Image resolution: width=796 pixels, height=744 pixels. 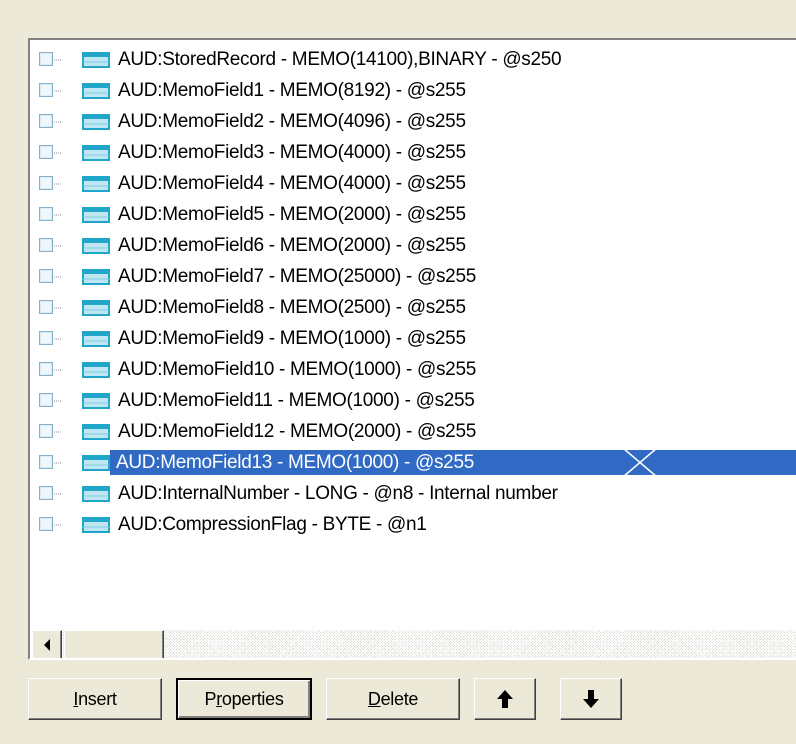 I want to click on tree-row: AUD:MemoField13 - MEMO(1000) - @s255, so click(x=413, y=462).